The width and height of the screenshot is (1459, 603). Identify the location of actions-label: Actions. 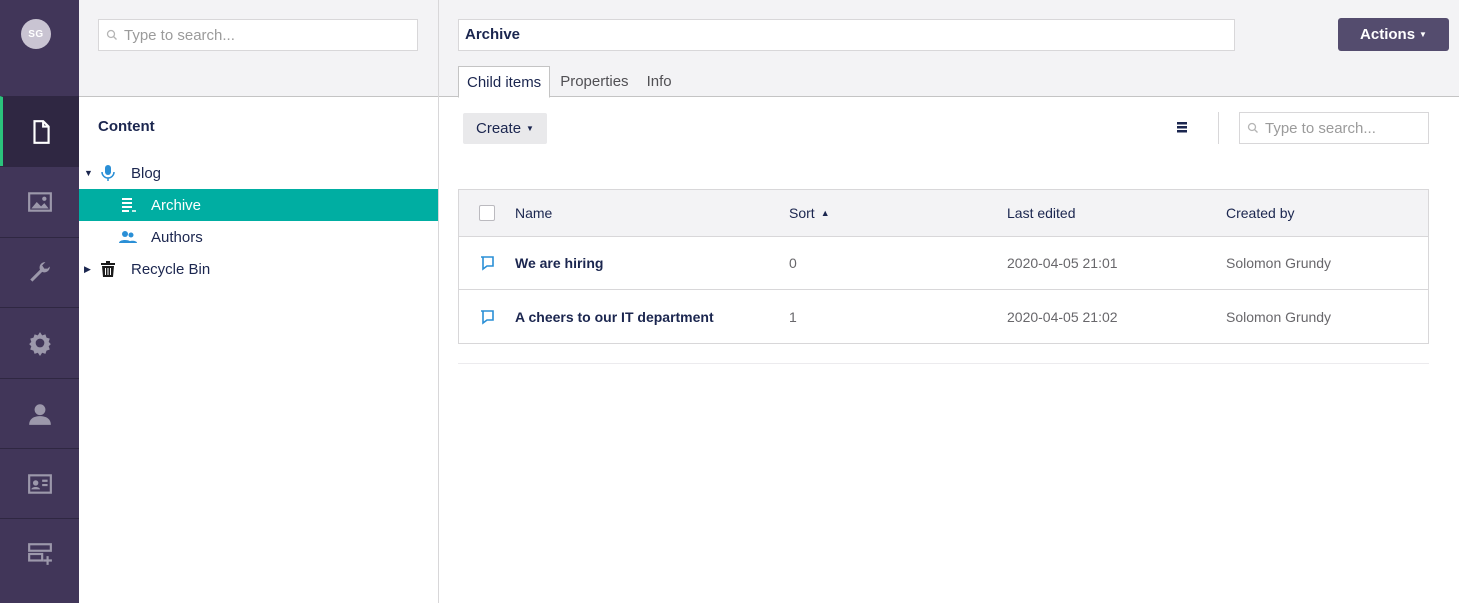
(1388, 34).